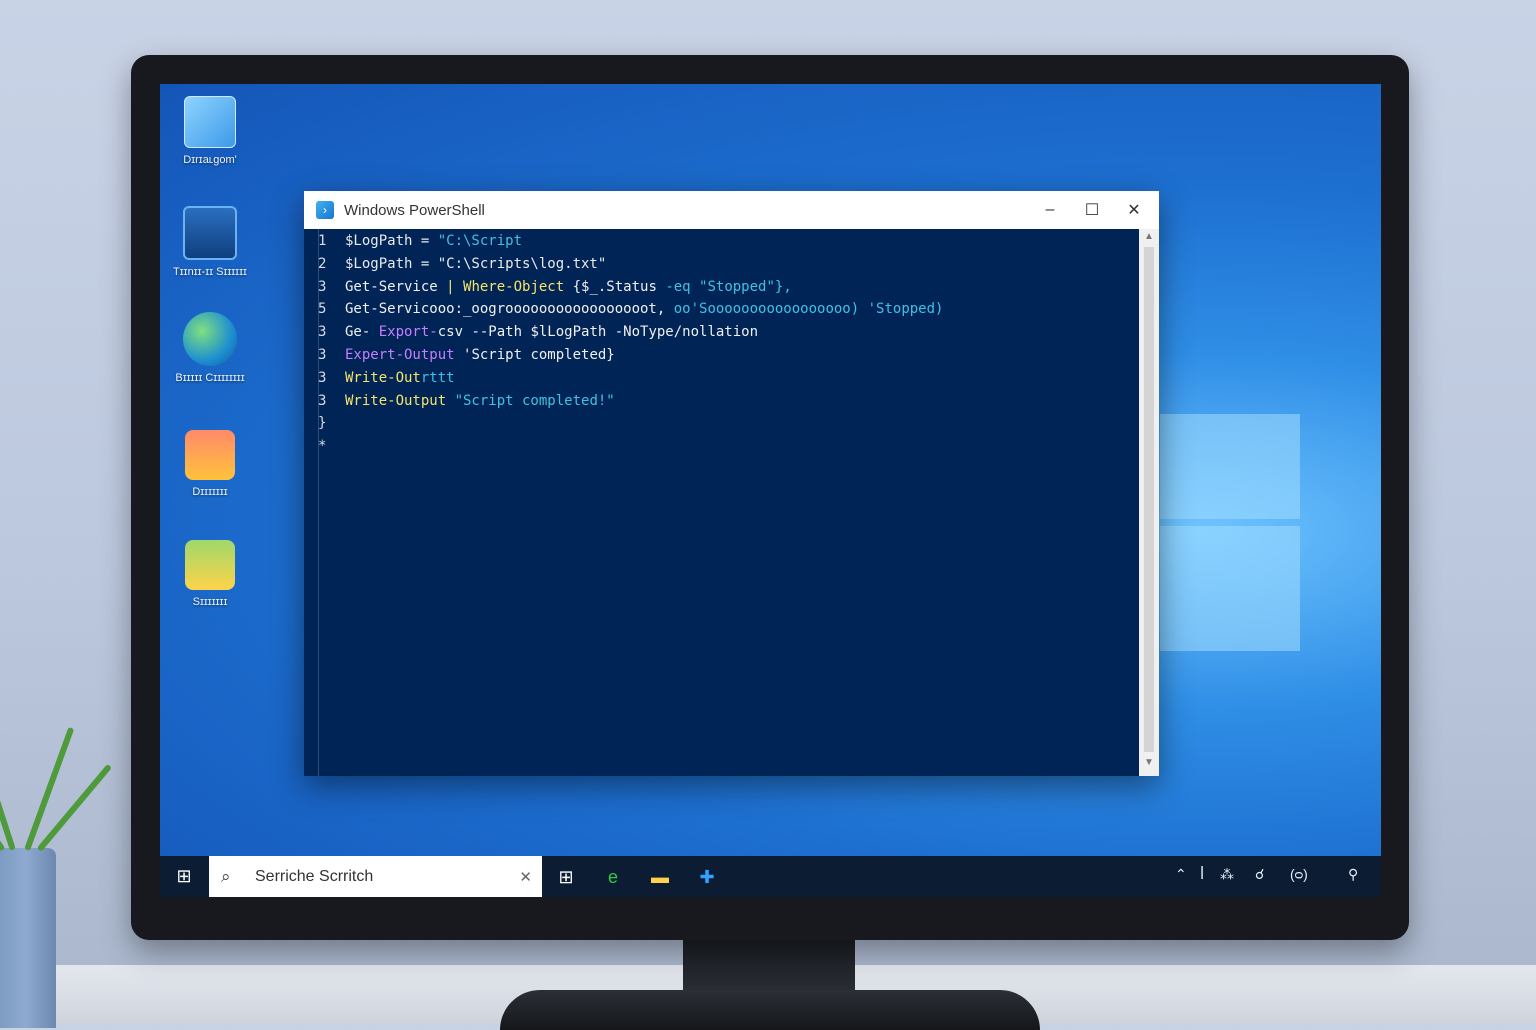  I want to click on scroll-thumb, so click(1149, 499).